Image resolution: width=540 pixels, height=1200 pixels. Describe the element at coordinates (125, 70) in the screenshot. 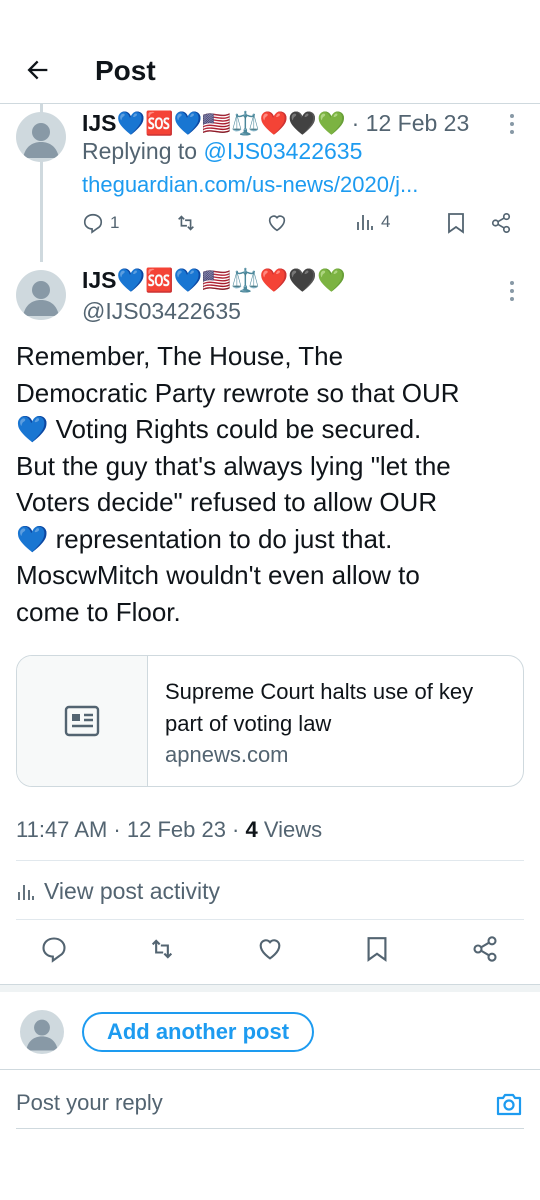

I see `page-title: Post` at that location.